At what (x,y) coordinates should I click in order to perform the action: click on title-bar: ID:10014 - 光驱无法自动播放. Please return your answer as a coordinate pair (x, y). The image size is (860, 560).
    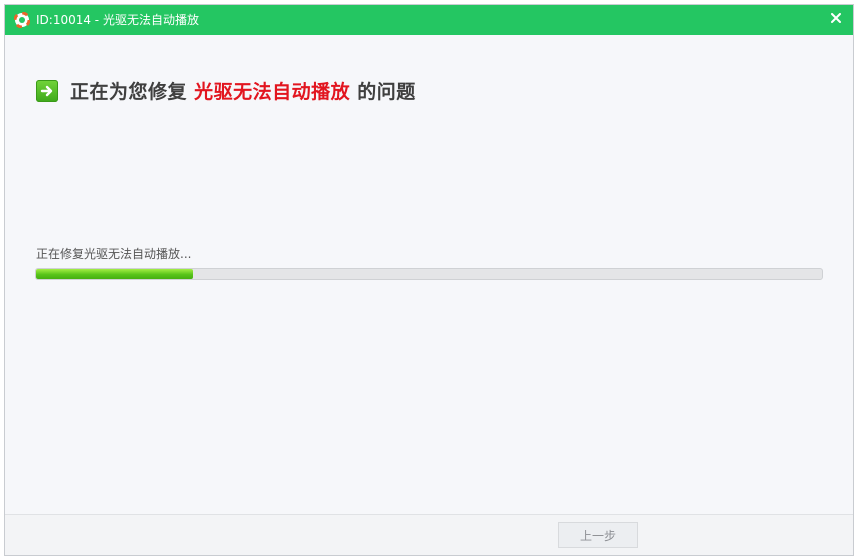
    Looking at the image, I should click on (429, 20).